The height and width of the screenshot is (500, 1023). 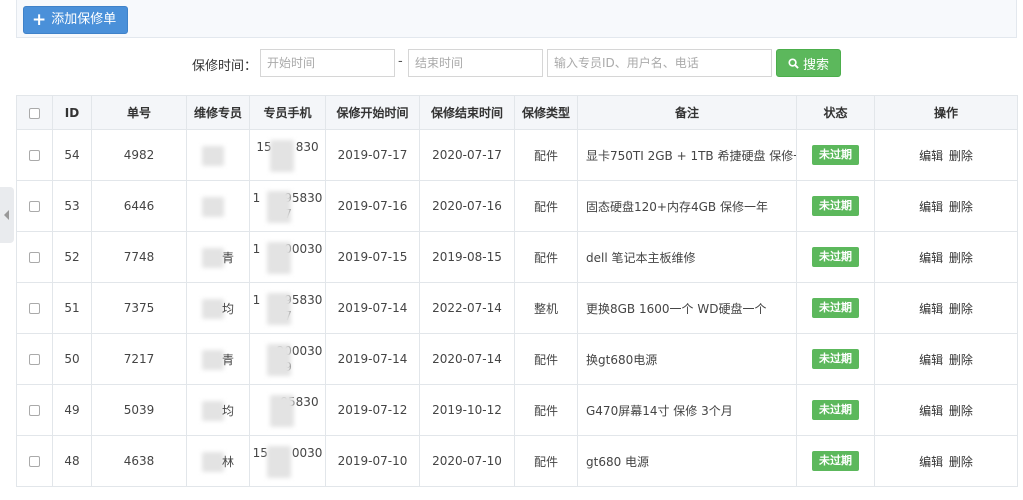 What do you see at coordinates (687, 359) in the screenshot?
I see `note-cell: 换gt680电源` at bounding box center [687, 359].